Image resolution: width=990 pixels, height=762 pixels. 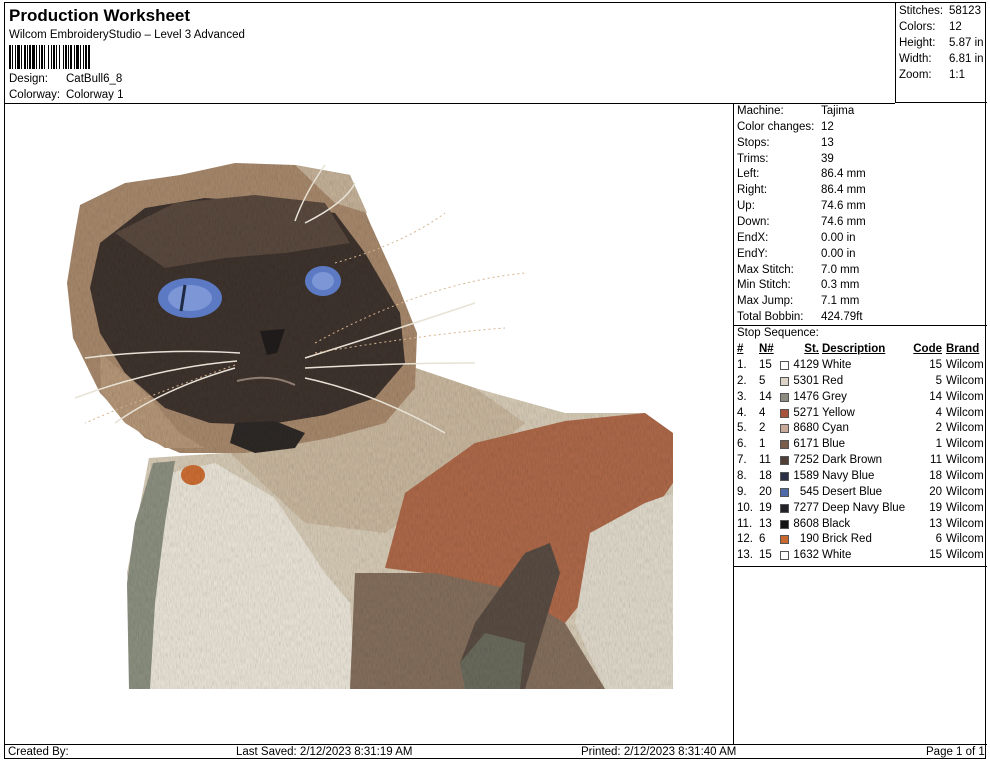 What do you see at coordinates (838, 412) in the screenshot?
I see `row-description: Yellow` at bounding box center [838, 412].